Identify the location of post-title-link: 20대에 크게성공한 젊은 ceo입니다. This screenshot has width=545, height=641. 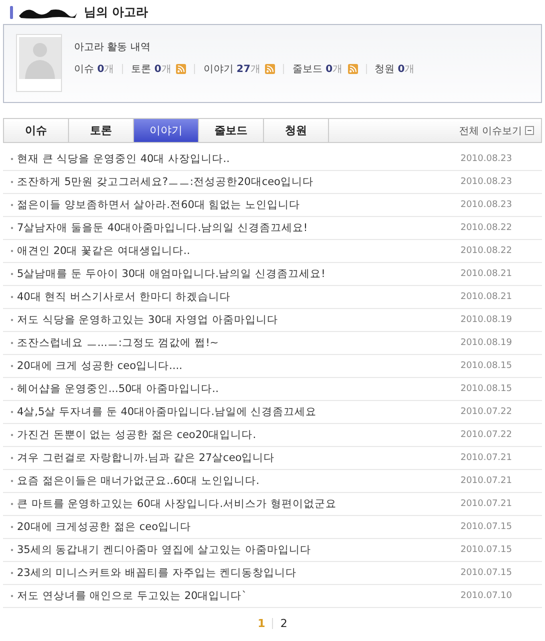
(238, 527).